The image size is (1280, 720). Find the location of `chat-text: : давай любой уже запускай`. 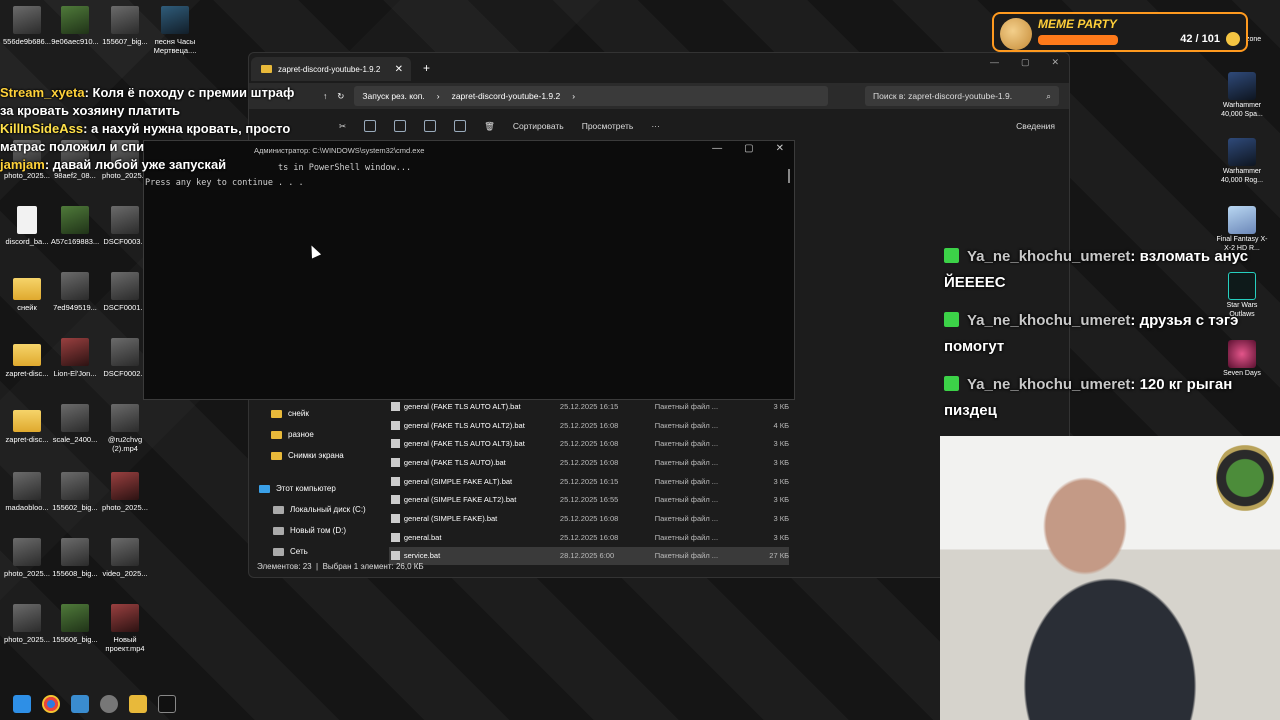

chat-text: : давай любой уже запускай is located at coordinates (135, 164).